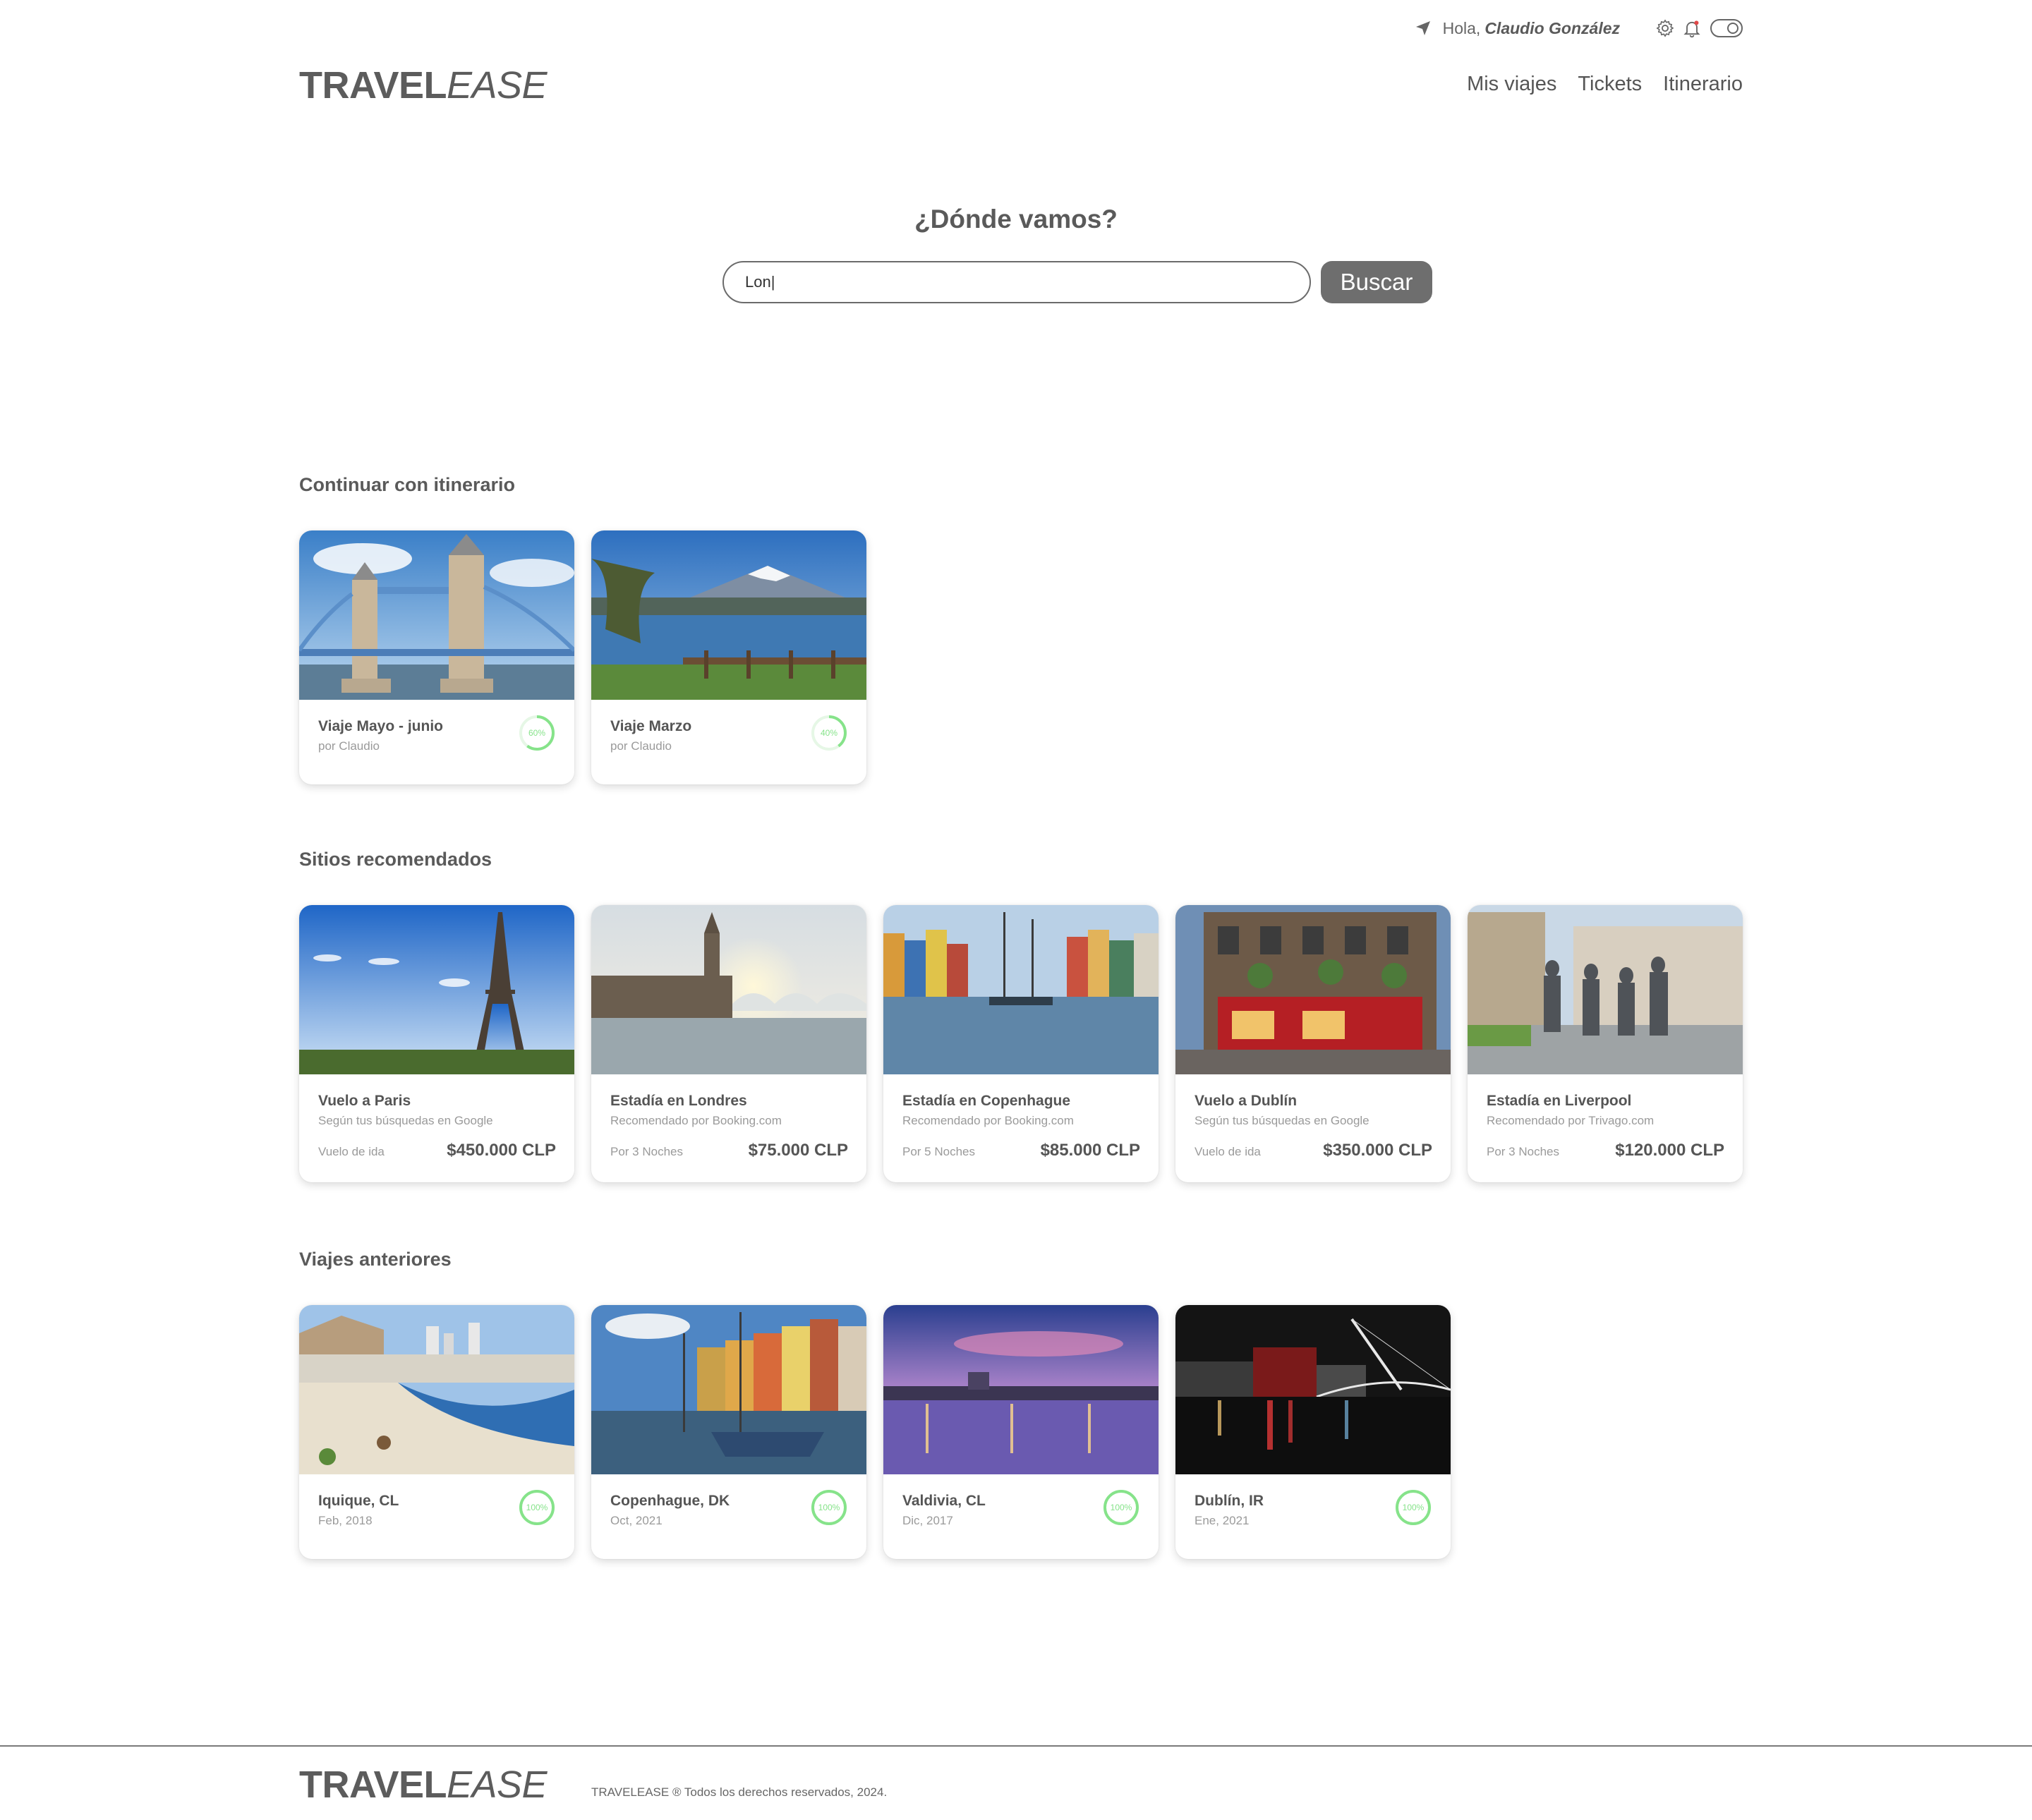 Image resolution: width=2032 pixels, height=1820 pixels. Describe the element at coordinates (395, 860) in the screenshot. I see `section-title-recommended: Sitios recomendados` at that location.